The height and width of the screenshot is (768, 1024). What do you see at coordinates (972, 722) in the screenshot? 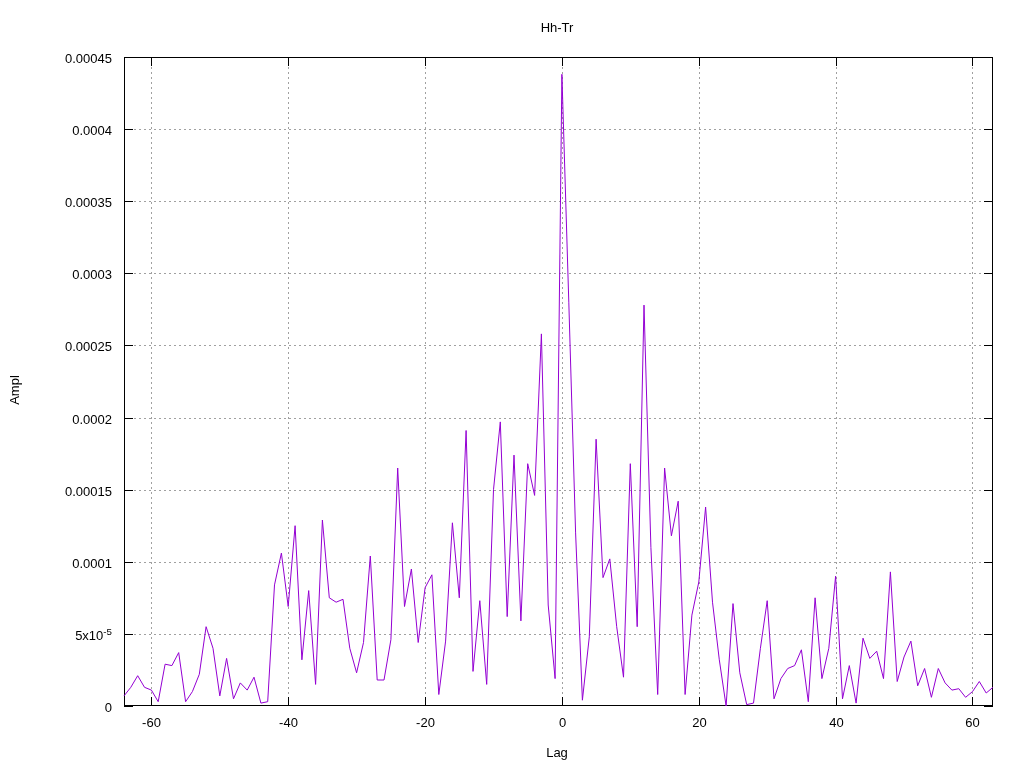
I see `x-tick-label: 60` at bounding box center [972, 722].